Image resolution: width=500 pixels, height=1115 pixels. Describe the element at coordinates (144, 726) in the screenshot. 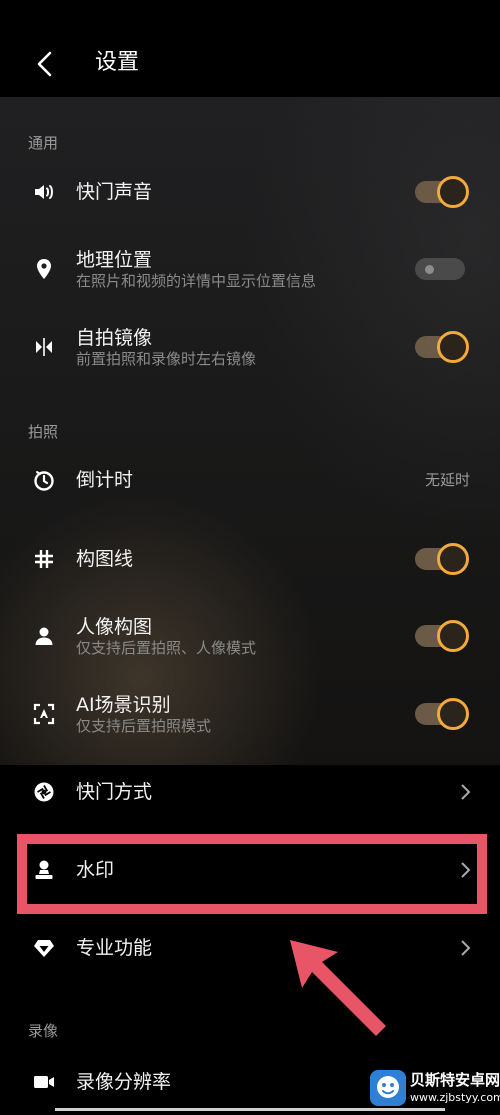

I see `setting-subtitle: 仅支持后置拍照模式` at that location.